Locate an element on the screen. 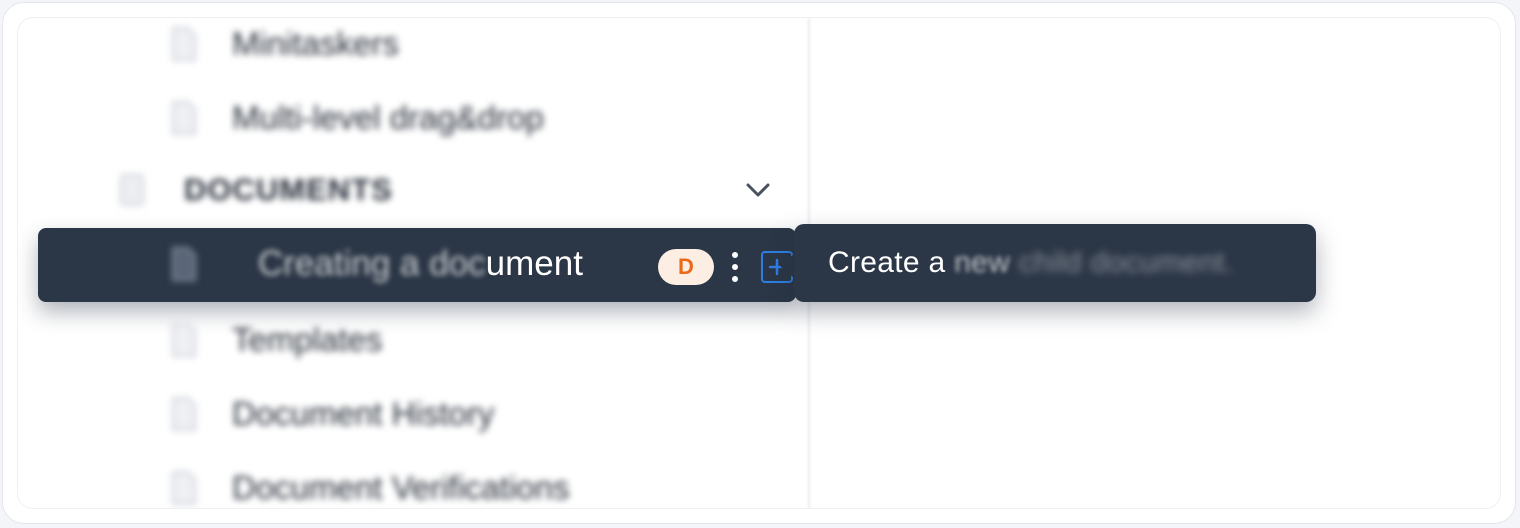 The height and width of the screenshot is (528, 1520). tree-item-label: Templates is located at coordinates (307, 339).